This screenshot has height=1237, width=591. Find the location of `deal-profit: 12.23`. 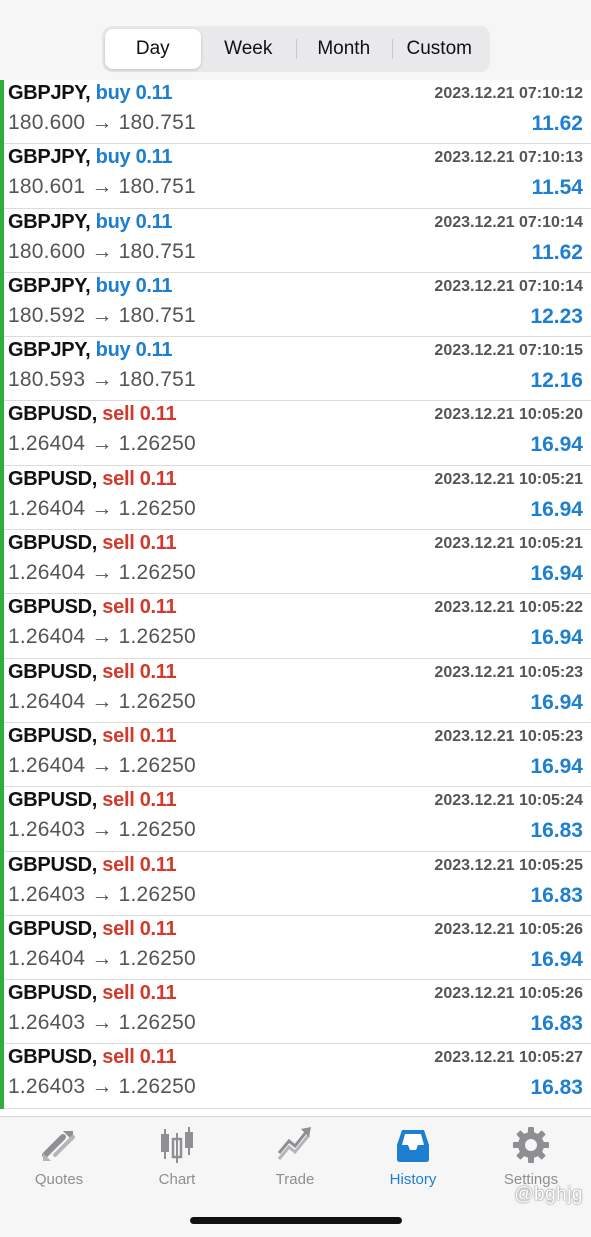

deal-profit: 12.23 is located at coordinates (556, 316).